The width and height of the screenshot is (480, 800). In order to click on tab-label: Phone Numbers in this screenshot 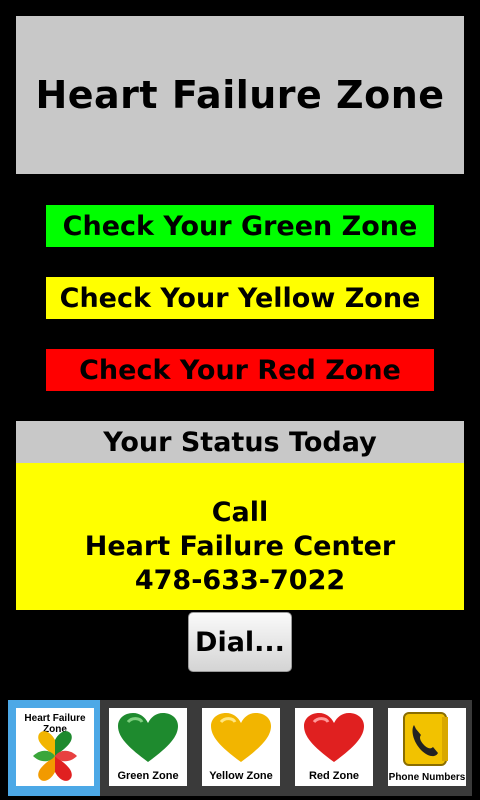, I will do `click(427, 777)`.